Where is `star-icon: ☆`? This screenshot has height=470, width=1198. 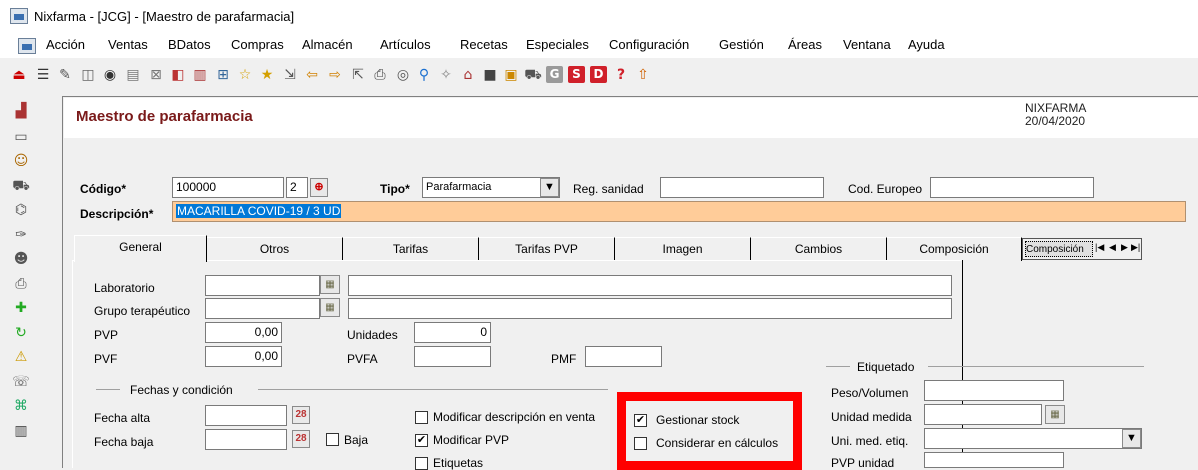
star-icon: ☆ is located at coordinates (245, 75).